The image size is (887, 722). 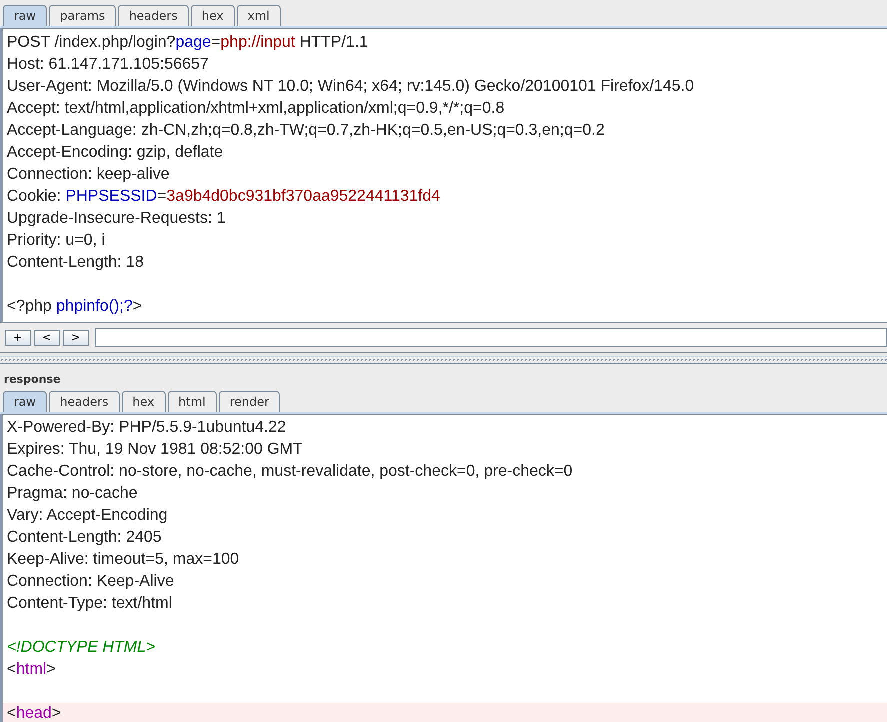 What do you see at coordinates (116, 219) in the screenshot?
I see `code-line: Upgrade-Insecure-Requests: 1` at bounding box center [116, 219].